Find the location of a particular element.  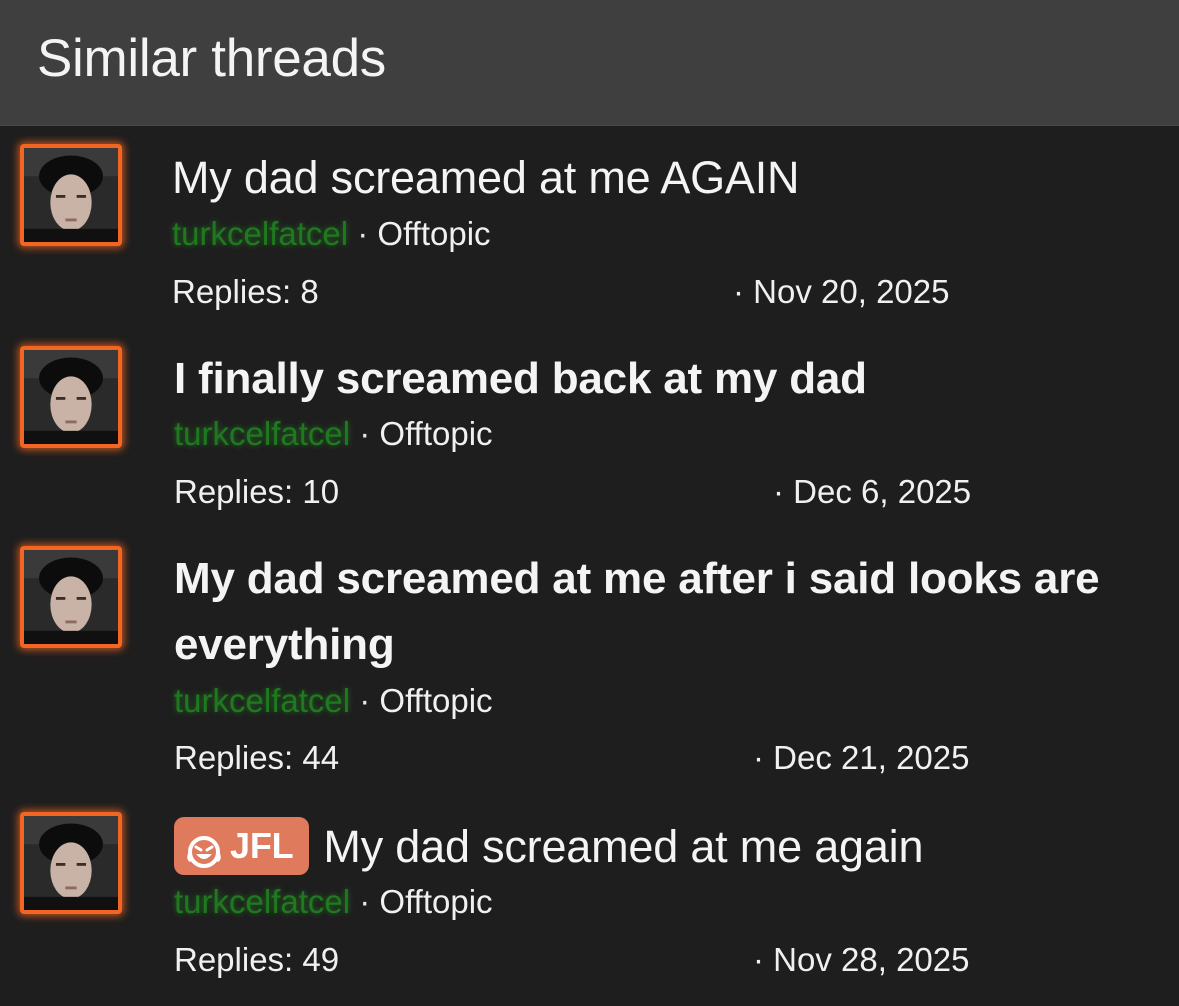

thread-date: Dec 6, 2025 is located at coordinates (882, 491).